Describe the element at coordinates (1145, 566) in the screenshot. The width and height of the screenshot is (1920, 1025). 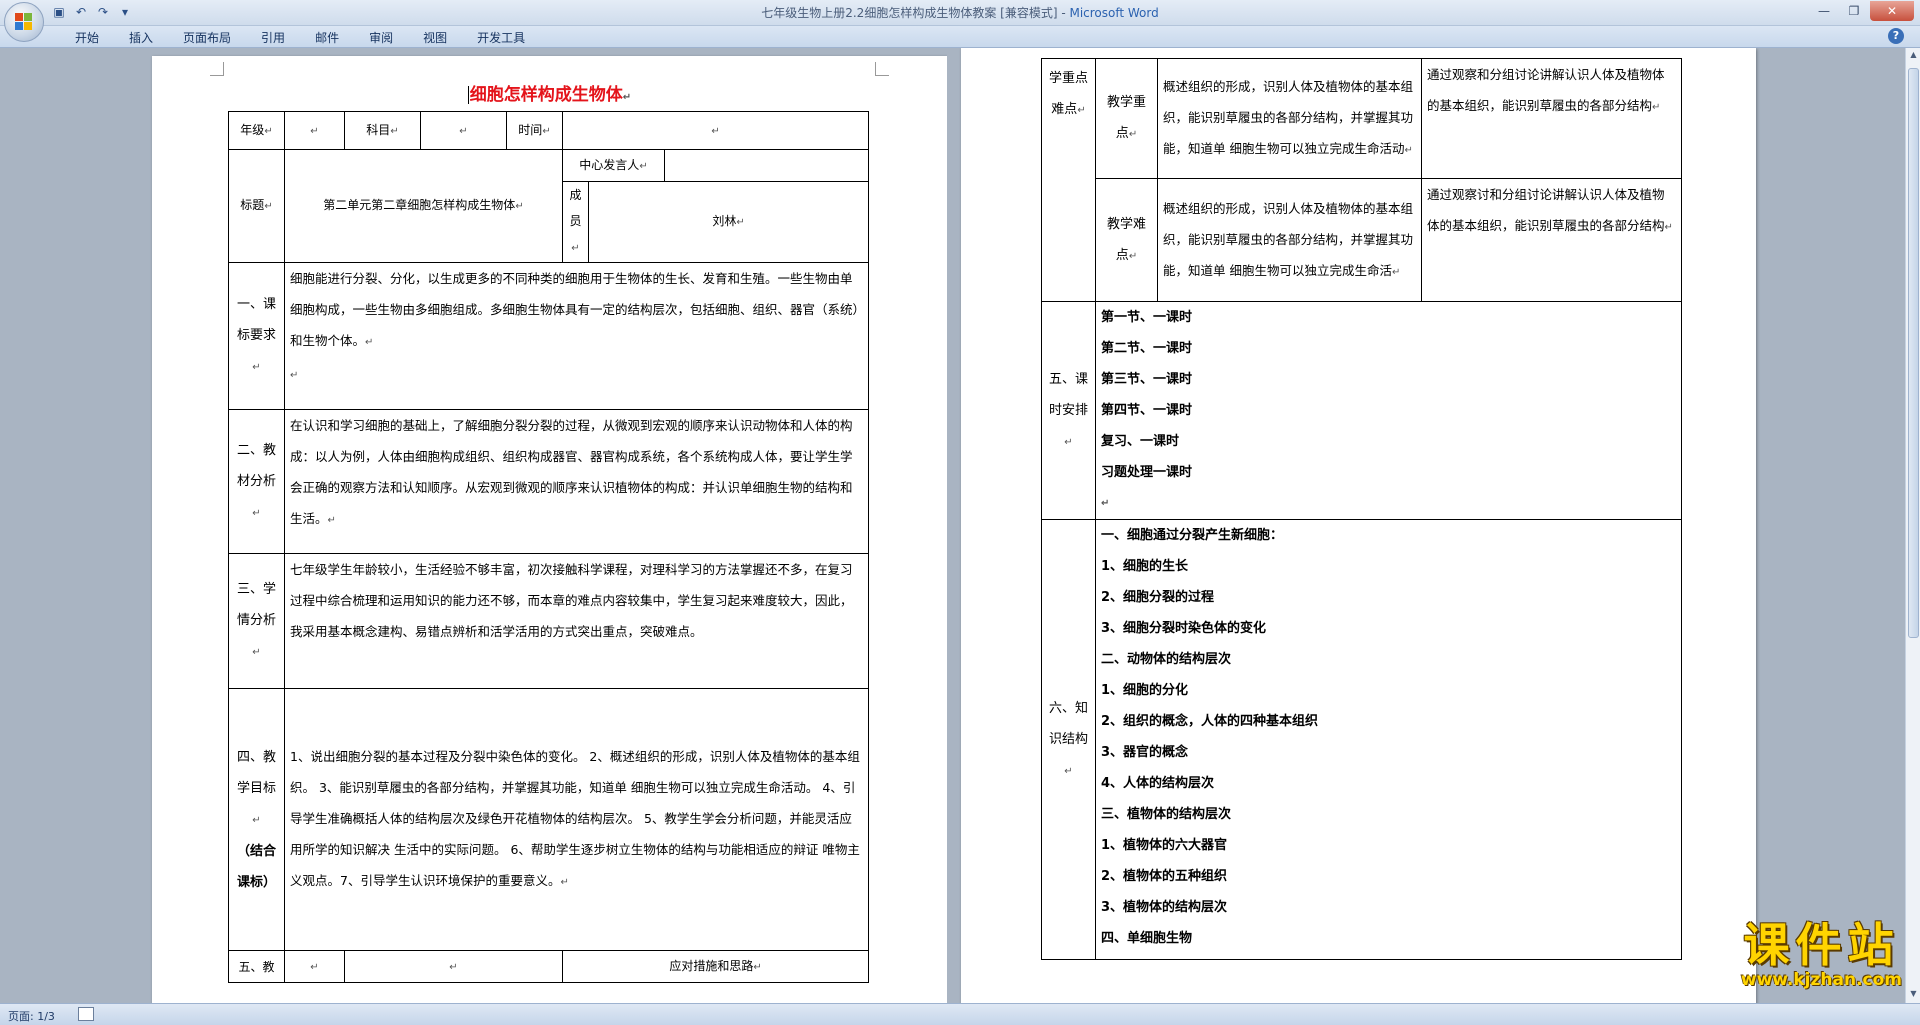
I see `list-item: 1、细胞的生长` at that location.